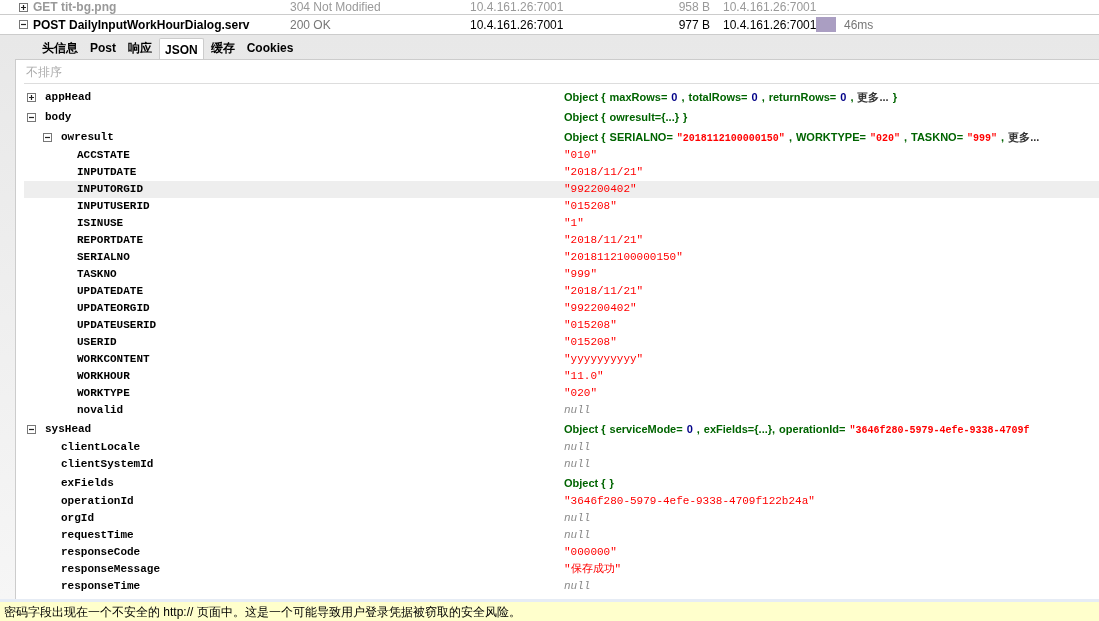  I want to click on tab: 头信息, so click(60, 48).